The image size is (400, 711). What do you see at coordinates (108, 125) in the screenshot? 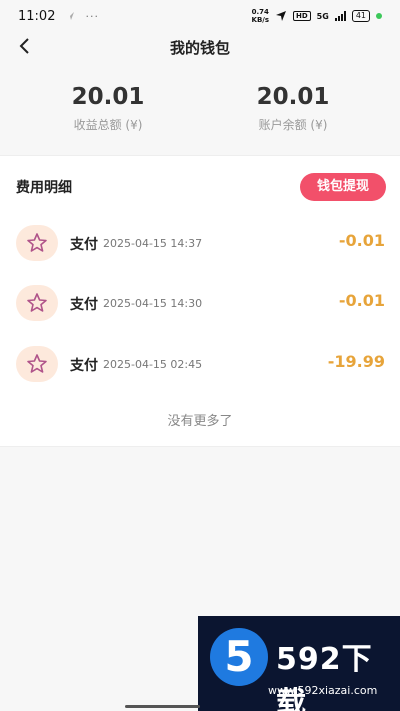
I see `total-income-label: 收益总额 (¥)` at bounding box center [108, 125].